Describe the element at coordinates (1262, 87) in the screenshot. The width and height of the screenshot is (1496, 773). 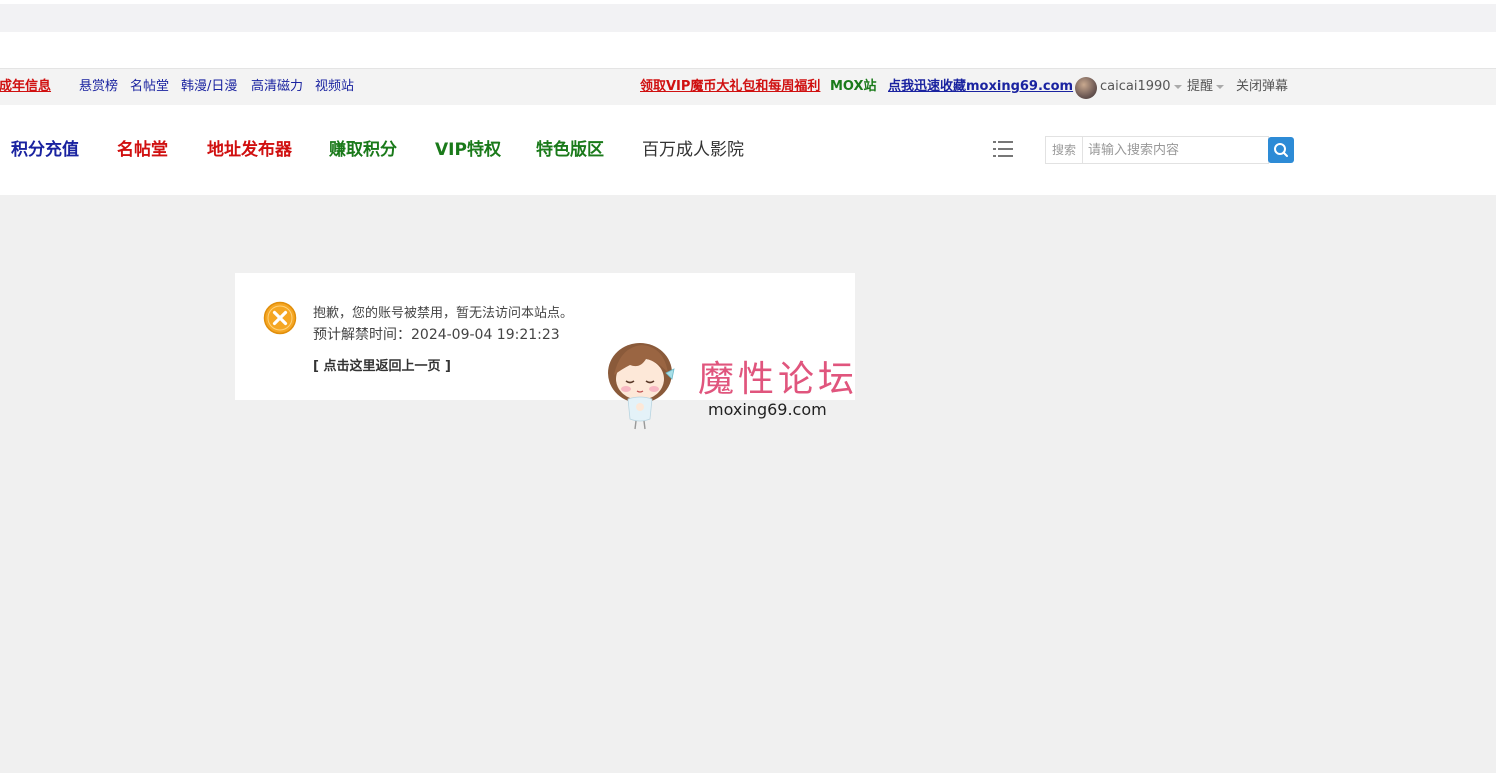
I see `close-danmaku-link: 关闭弹幕` at that location.